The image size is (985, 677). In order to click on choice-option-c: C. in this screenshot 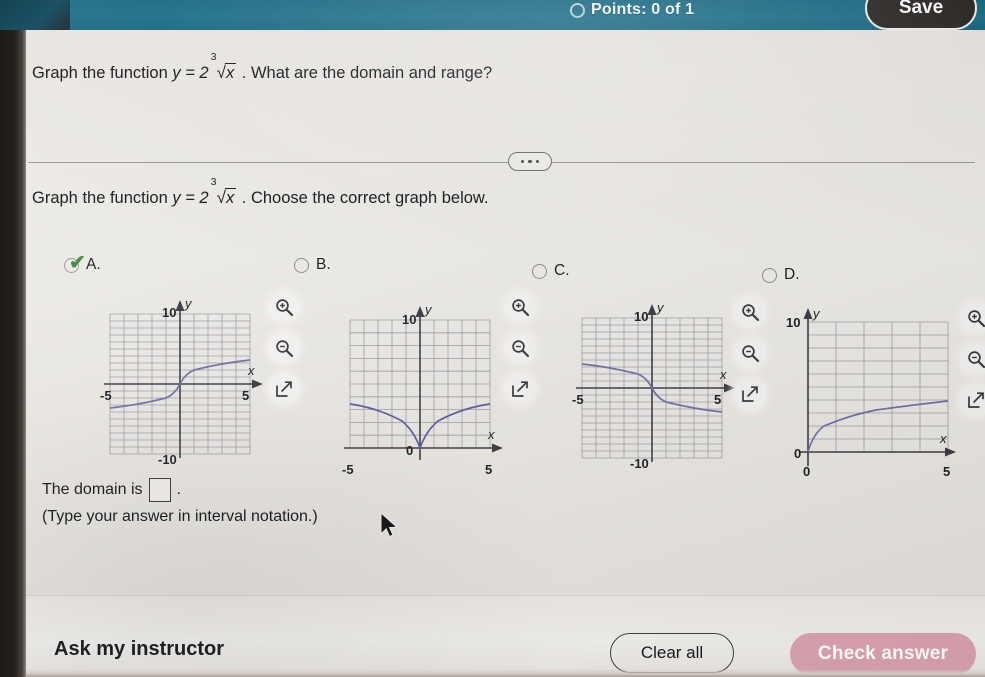, I will do `click(551, 271)`.